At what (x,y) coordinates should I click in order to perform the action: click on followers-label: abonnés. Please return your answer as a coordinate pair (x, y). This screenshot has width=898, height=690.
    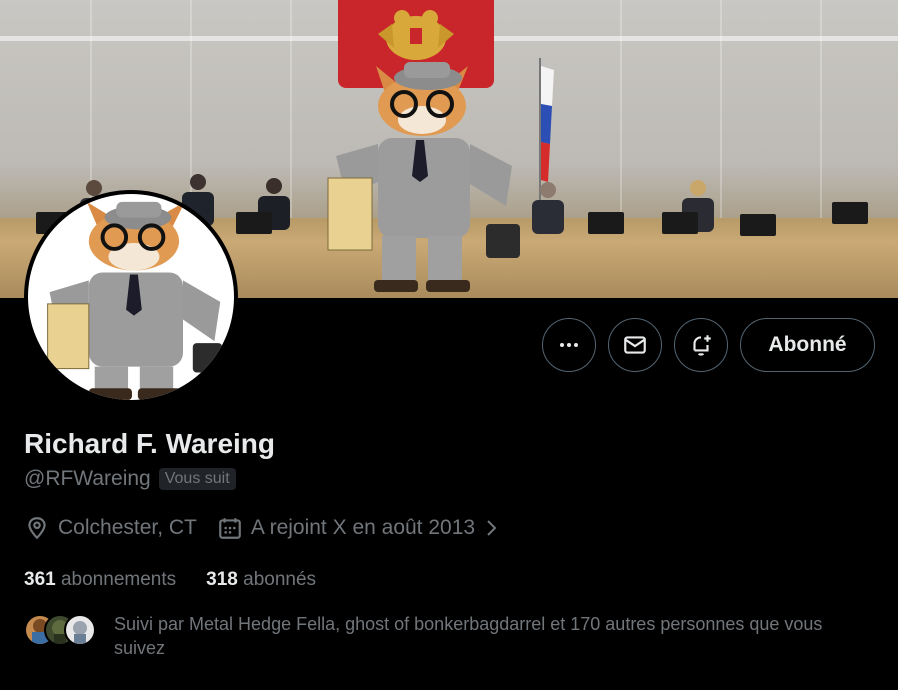
    Looking at the image, I should click on (280, 579).